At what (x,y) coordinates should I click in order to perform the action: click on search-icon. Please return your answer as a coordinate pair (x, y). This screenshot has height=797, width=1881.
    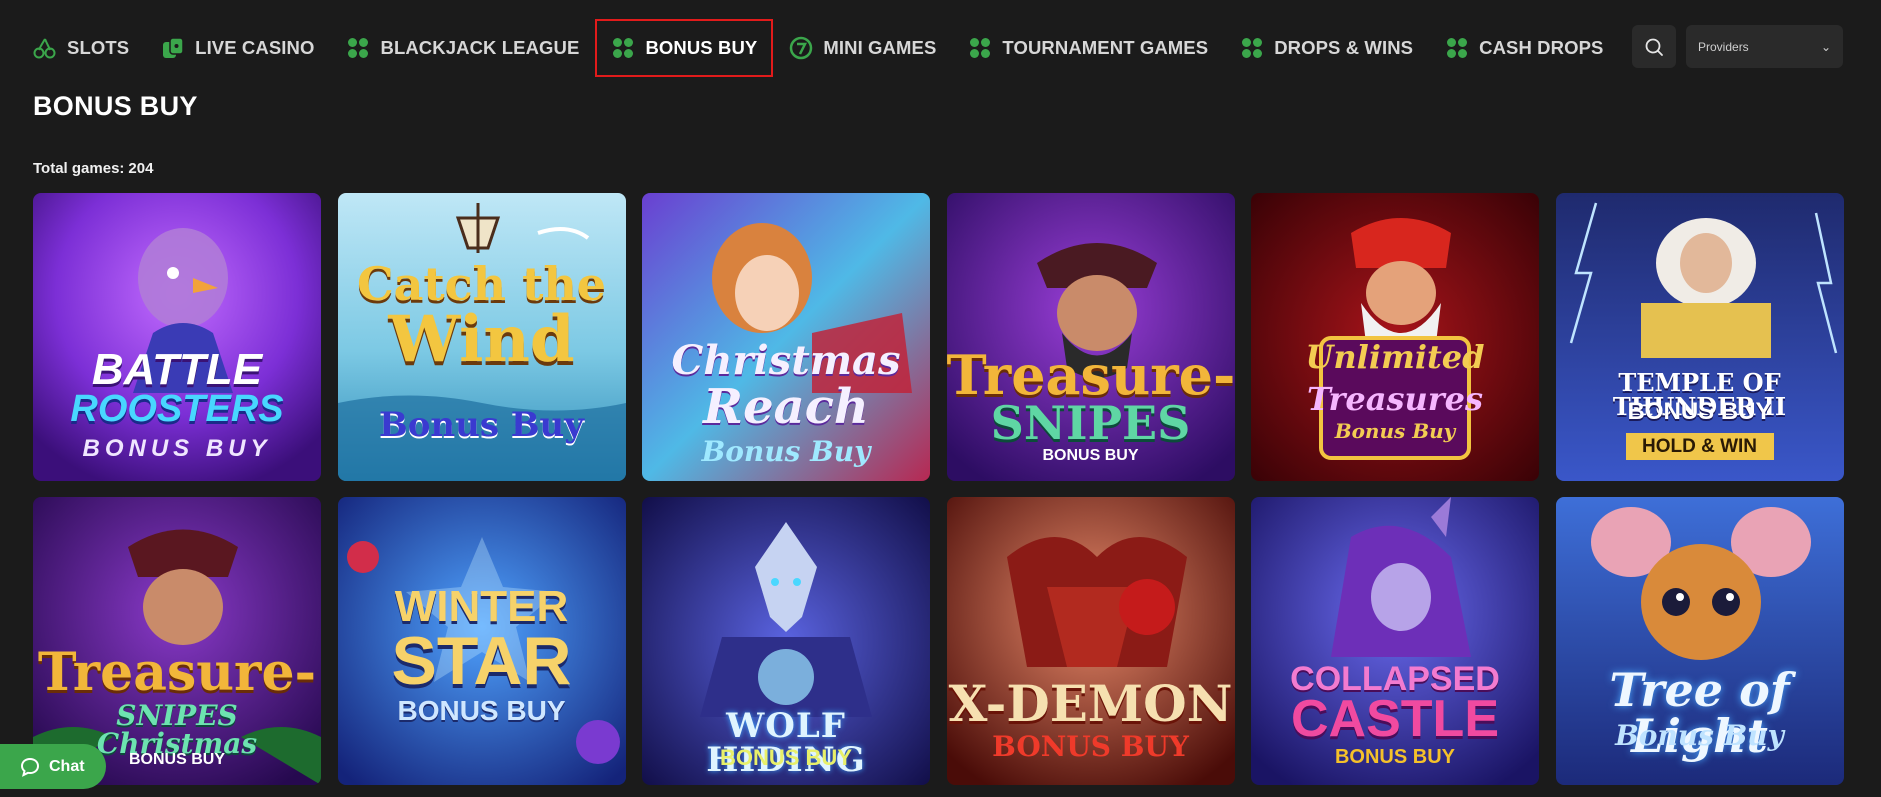
    Looking at the image, I should click on (1654, 47).